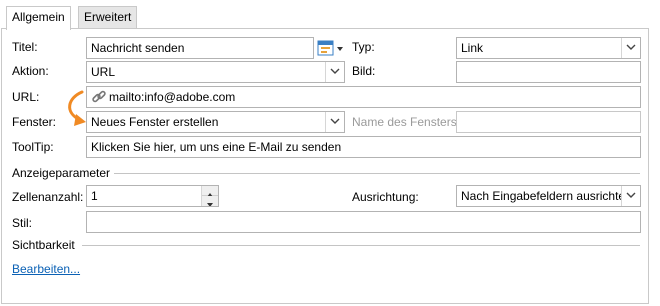  What do you see at coordinates (94, 196) in the screenshot?
I see `cell-count-value: 1` at bounding box center [94, 196].